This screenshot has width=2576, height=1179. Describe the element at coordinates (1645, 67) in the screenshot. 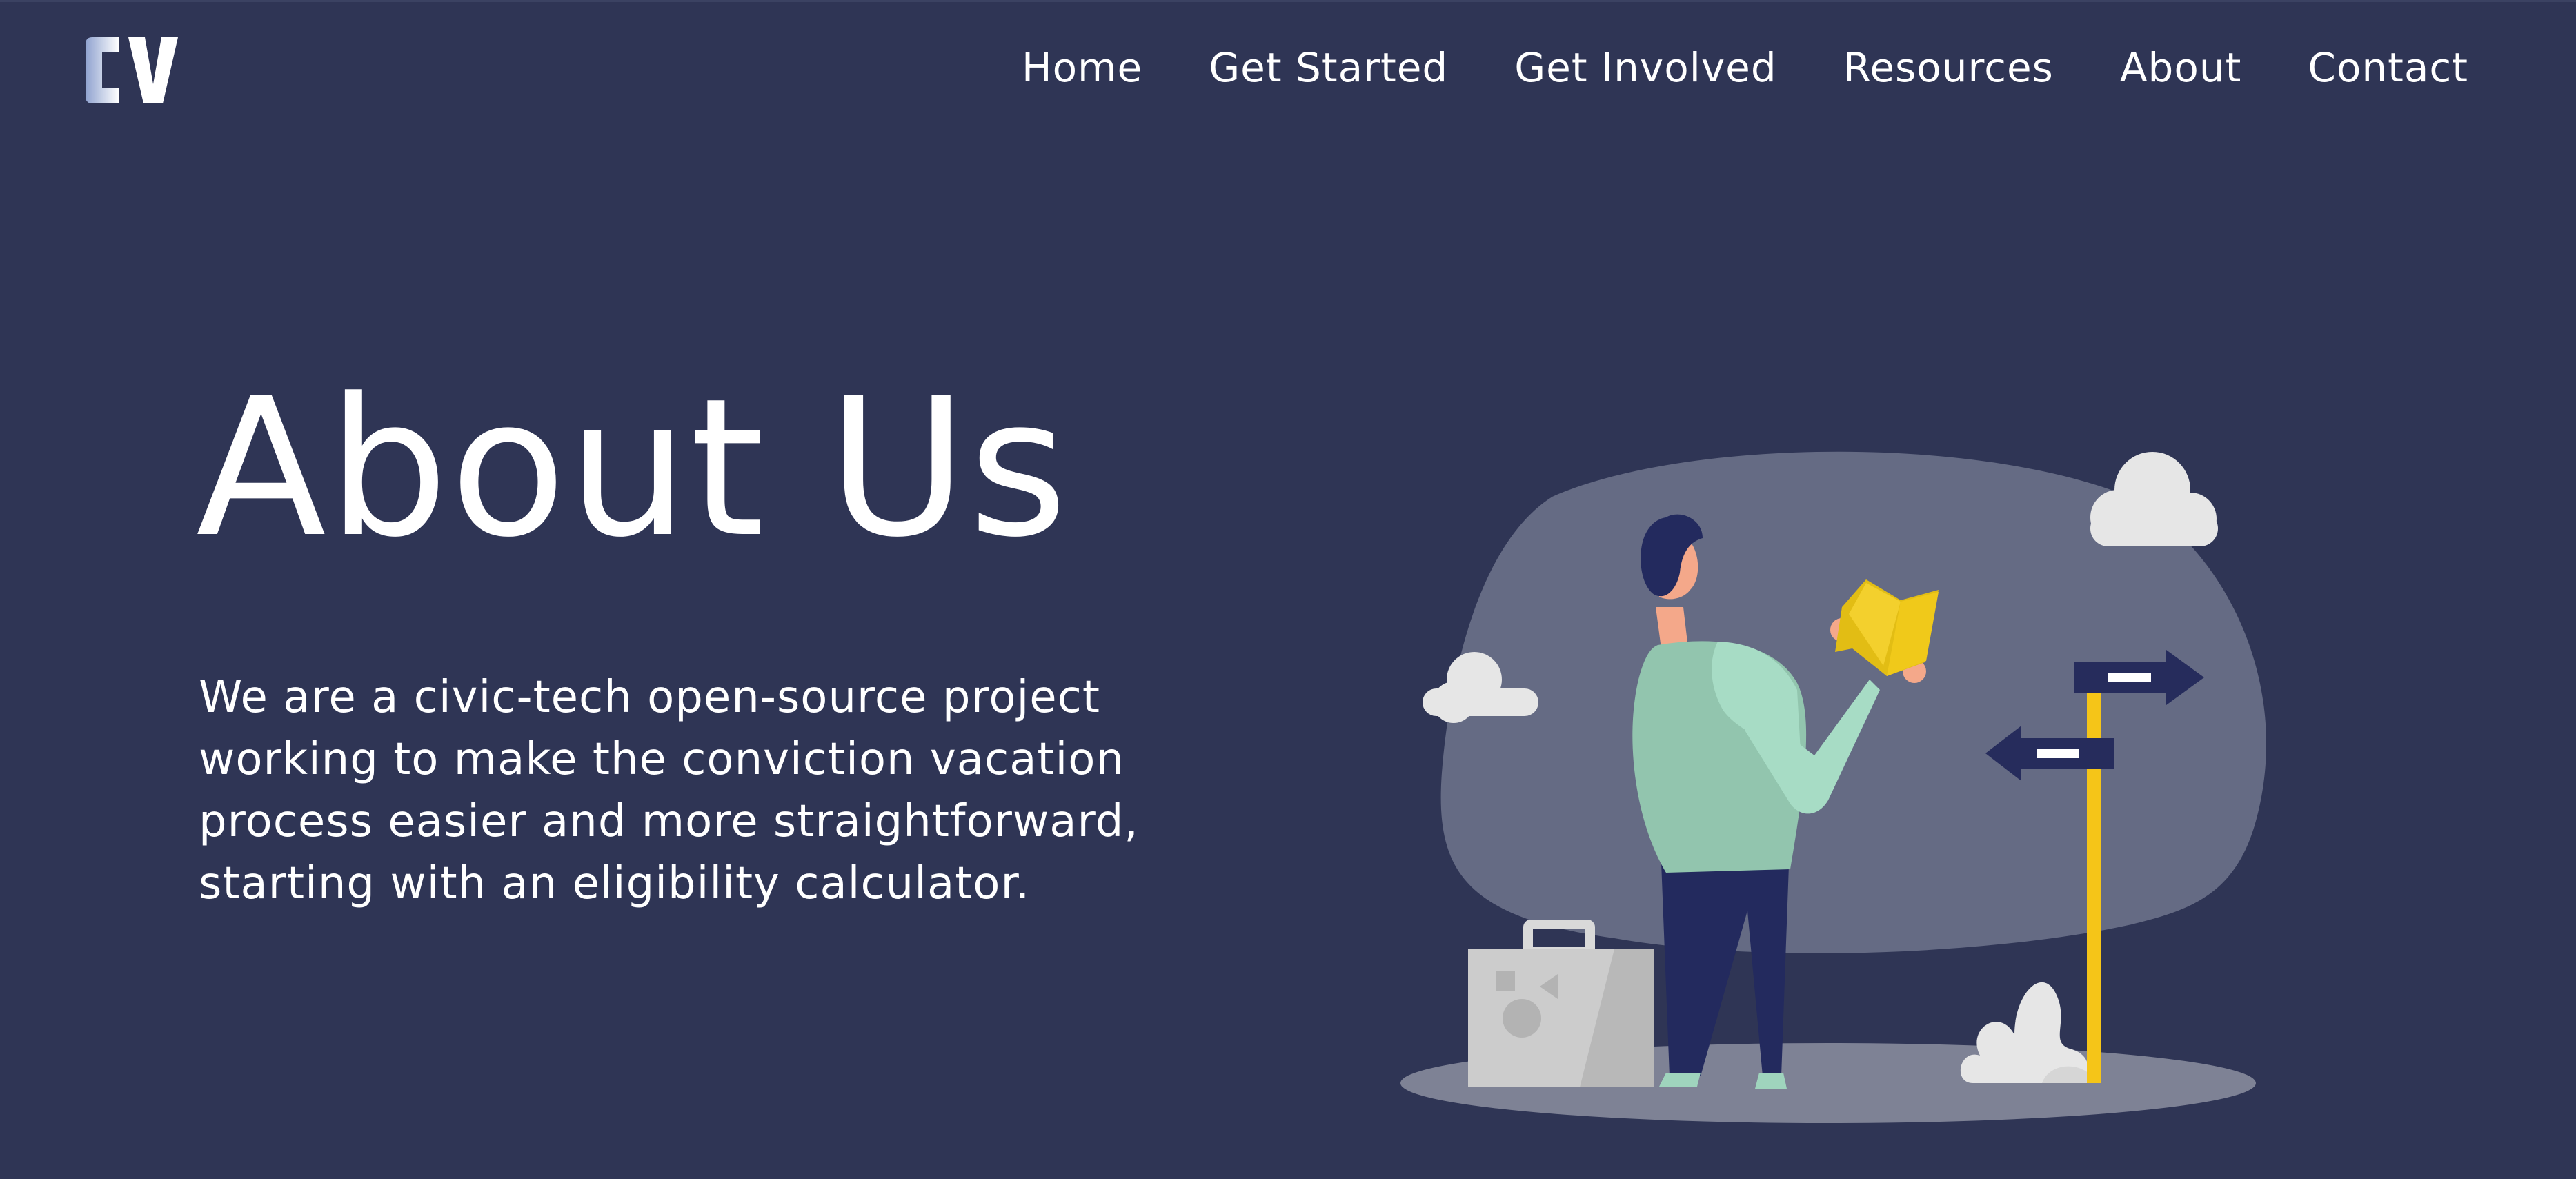

I see `nav-get-involved: Get Involved` at that location.